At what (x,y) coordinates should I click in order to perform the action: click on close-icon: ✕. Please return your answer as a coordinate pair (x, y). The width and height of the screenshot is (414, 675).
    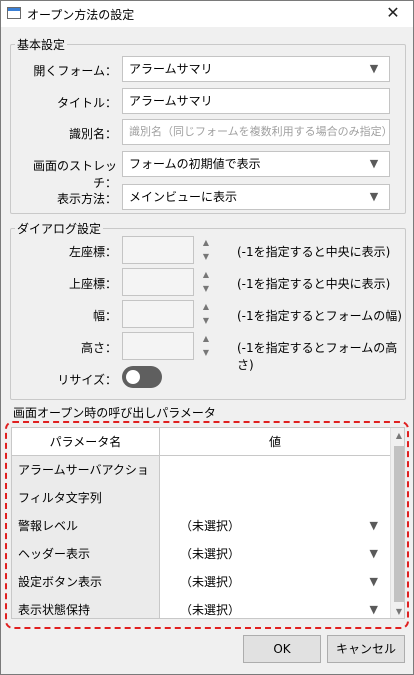
    Looking at the image, I should click on (393, 13).